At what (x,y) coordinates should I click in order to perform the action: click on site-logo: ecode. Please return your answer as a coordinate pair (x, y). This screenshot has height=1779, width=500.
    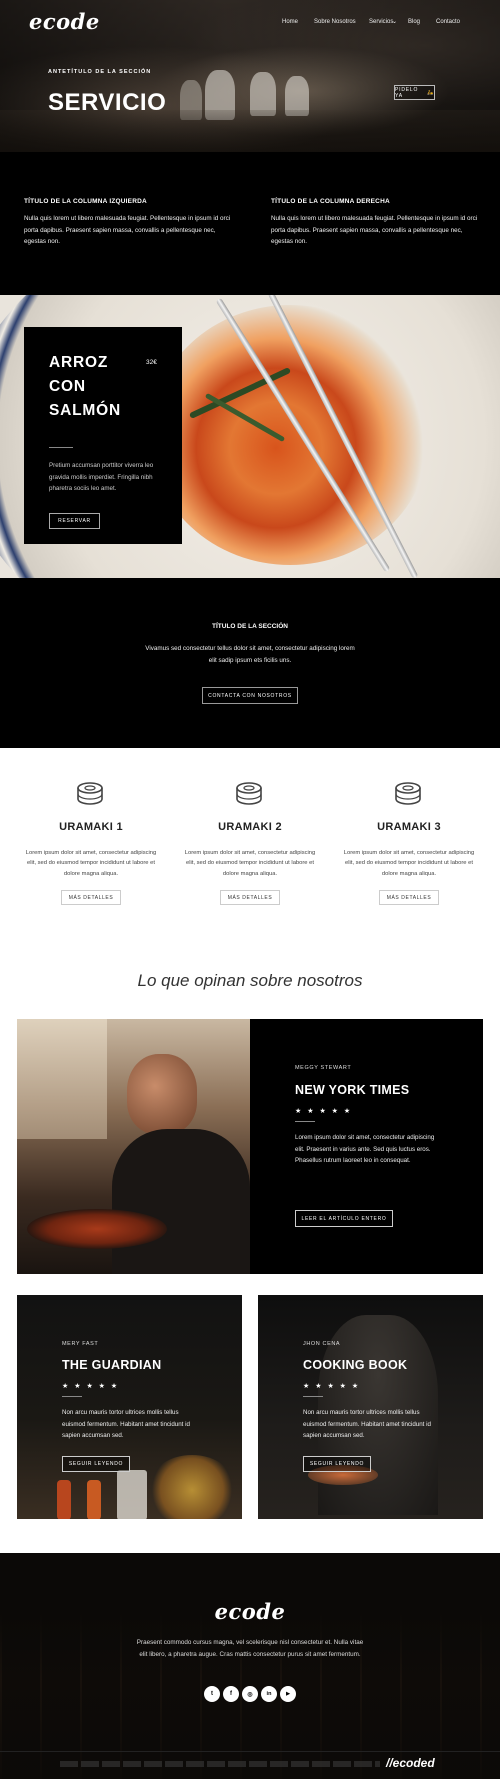
    Looking at the image, I should click on (64, 21).